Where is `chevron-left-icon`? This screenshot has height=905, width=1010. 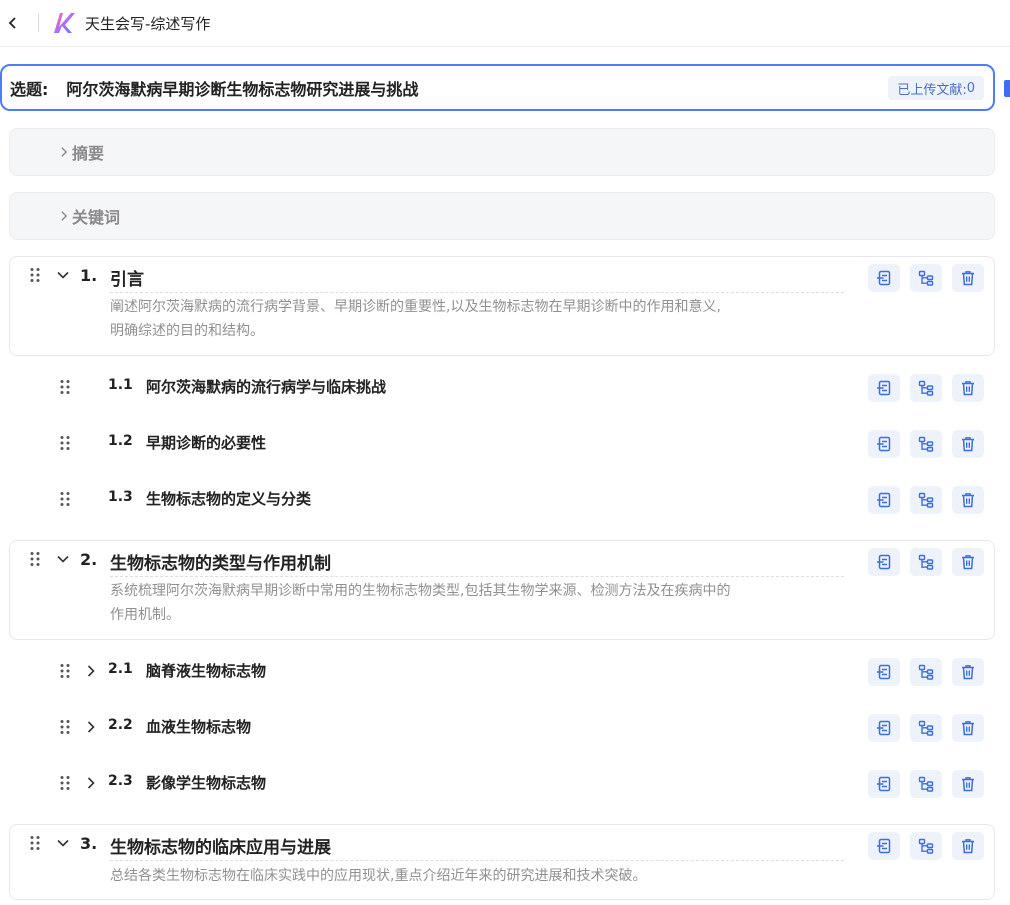 chevron-left-icon is located at coordinates (12, 23).